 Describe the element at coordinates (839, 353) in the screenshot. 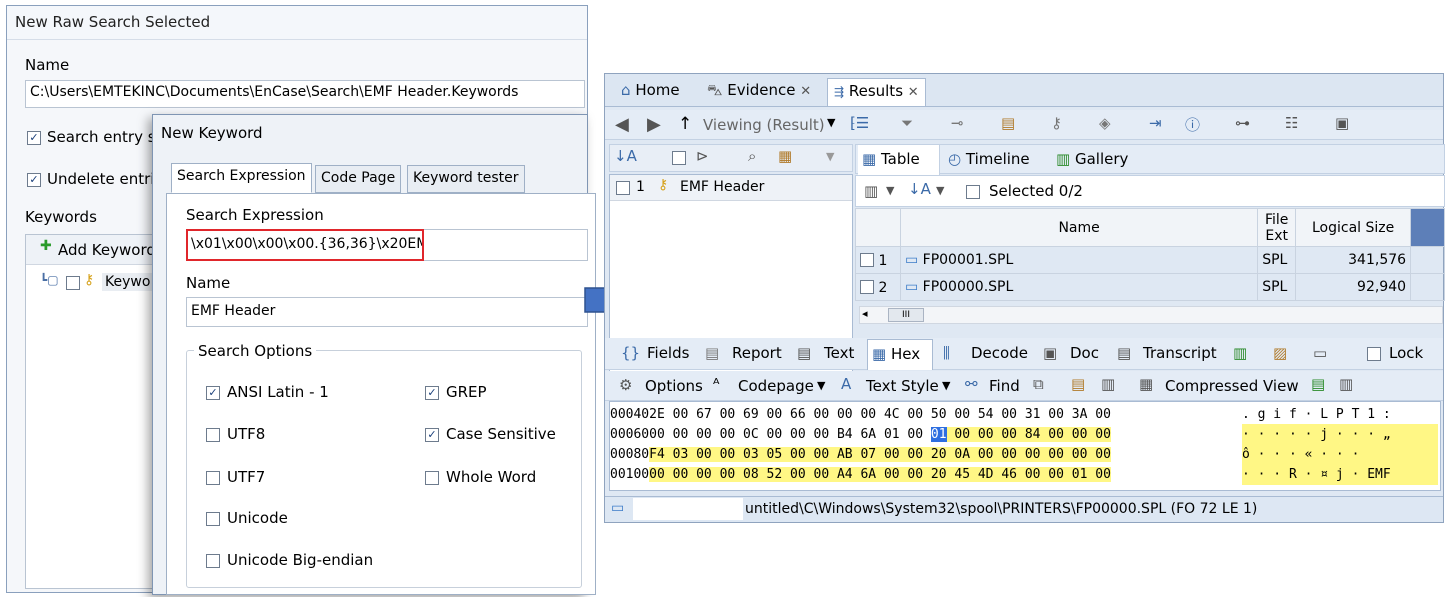

I see `tab-text: Text` at that location.